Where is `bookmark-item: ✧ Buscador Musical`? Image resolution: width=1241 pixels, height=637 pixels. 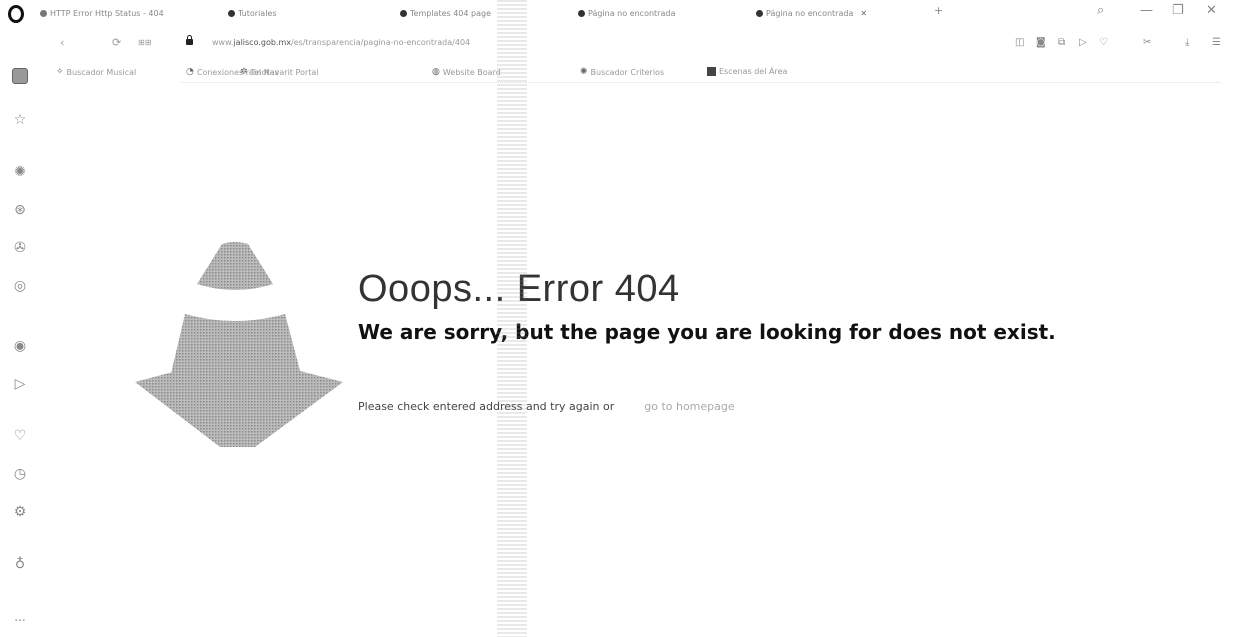 bookmark-item: ✧ Buscador Musical is located at coordinates (96, 72).